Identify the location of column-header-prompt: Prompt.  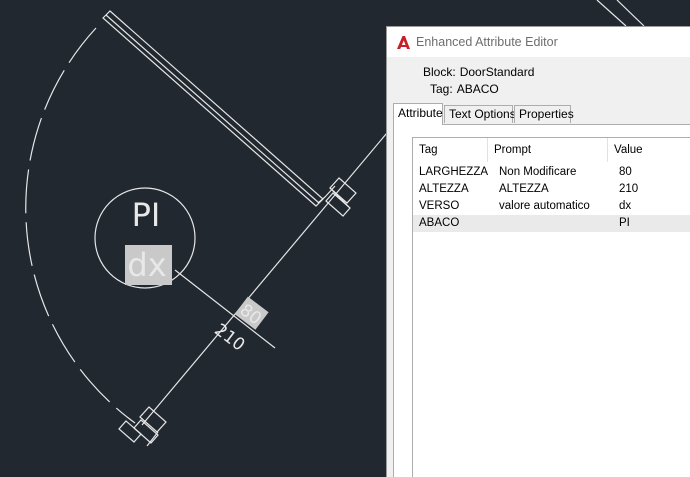
(547, 150).